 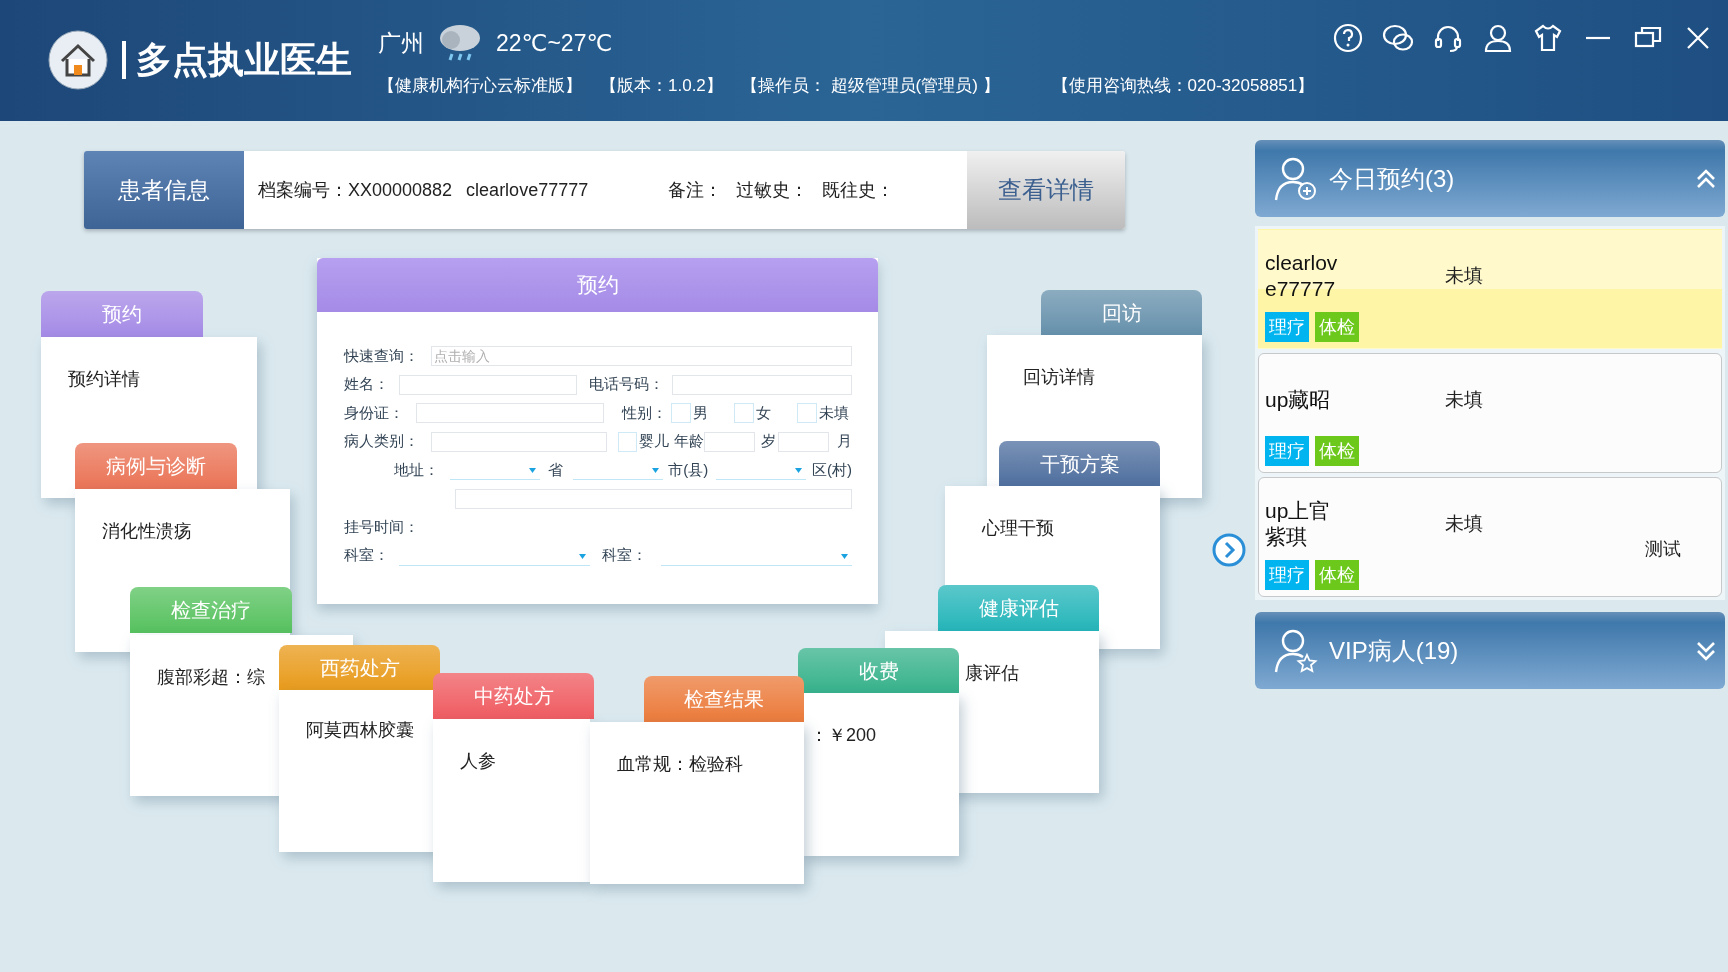 What do you see at coordinates (1490, 178) in the screenshot?
I see `panel-header: 今日预约(3)` at bounding box center [1490, 178].